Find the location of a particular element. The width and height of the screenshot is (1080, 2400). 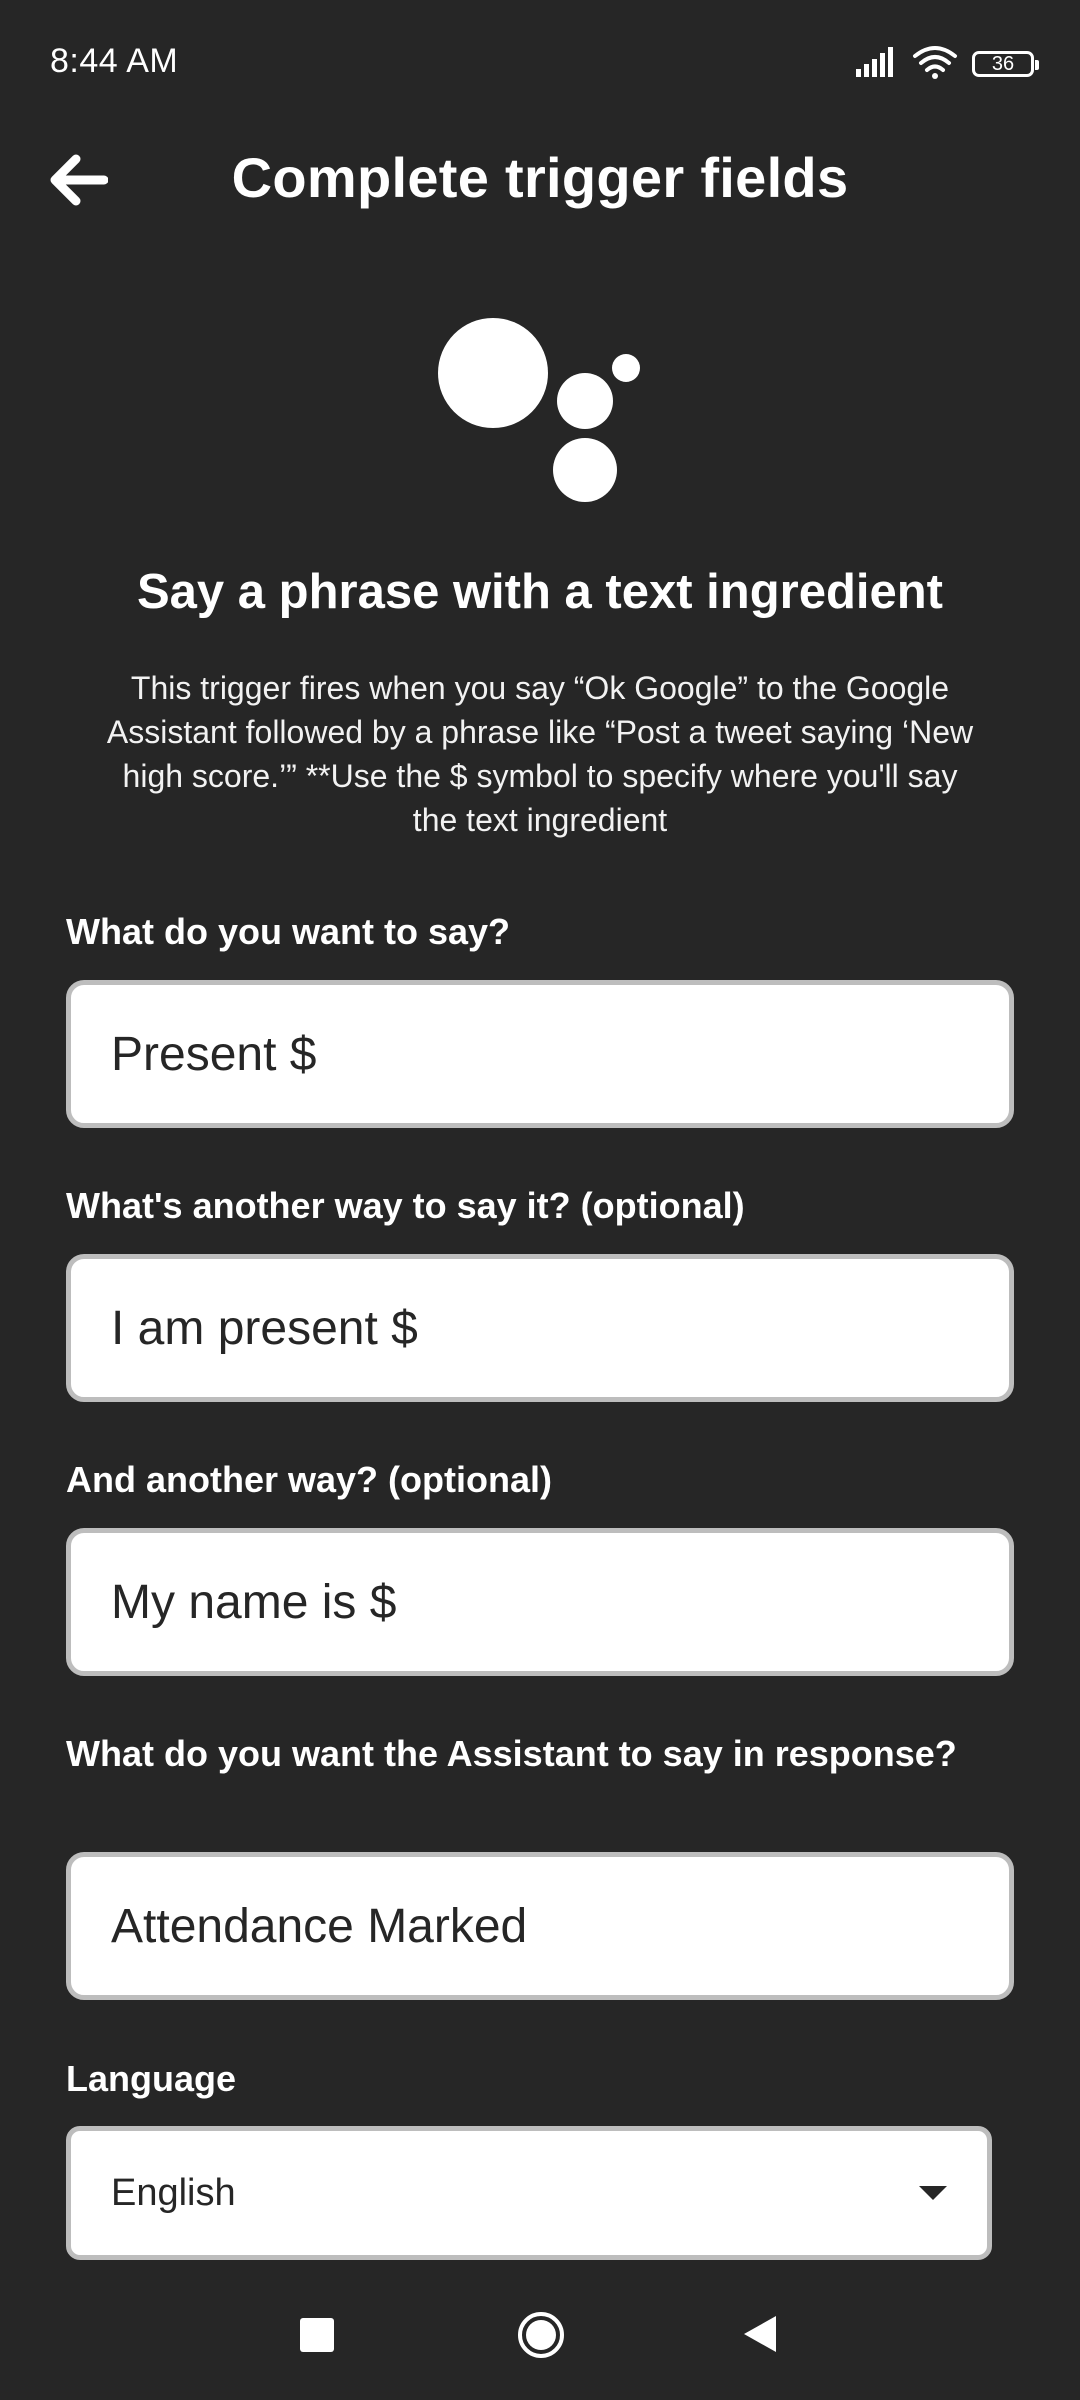

recents-square-icon is located at coordinates (317, 2335).